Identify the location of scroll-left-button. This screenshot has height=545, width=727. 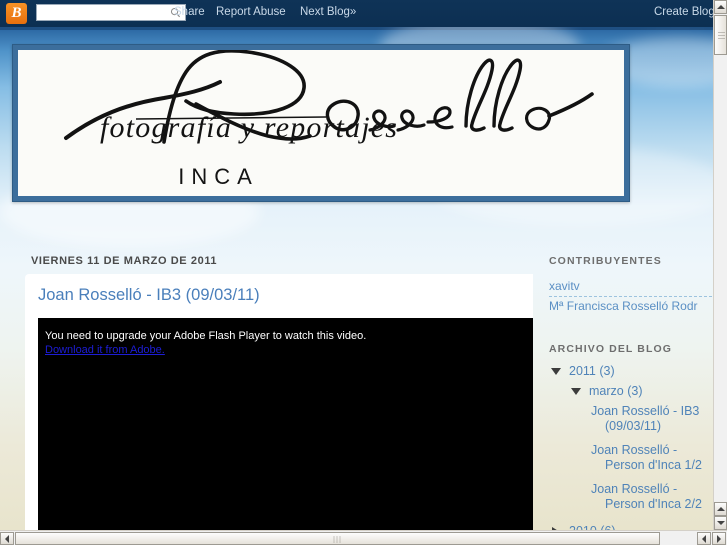
(7, 538).